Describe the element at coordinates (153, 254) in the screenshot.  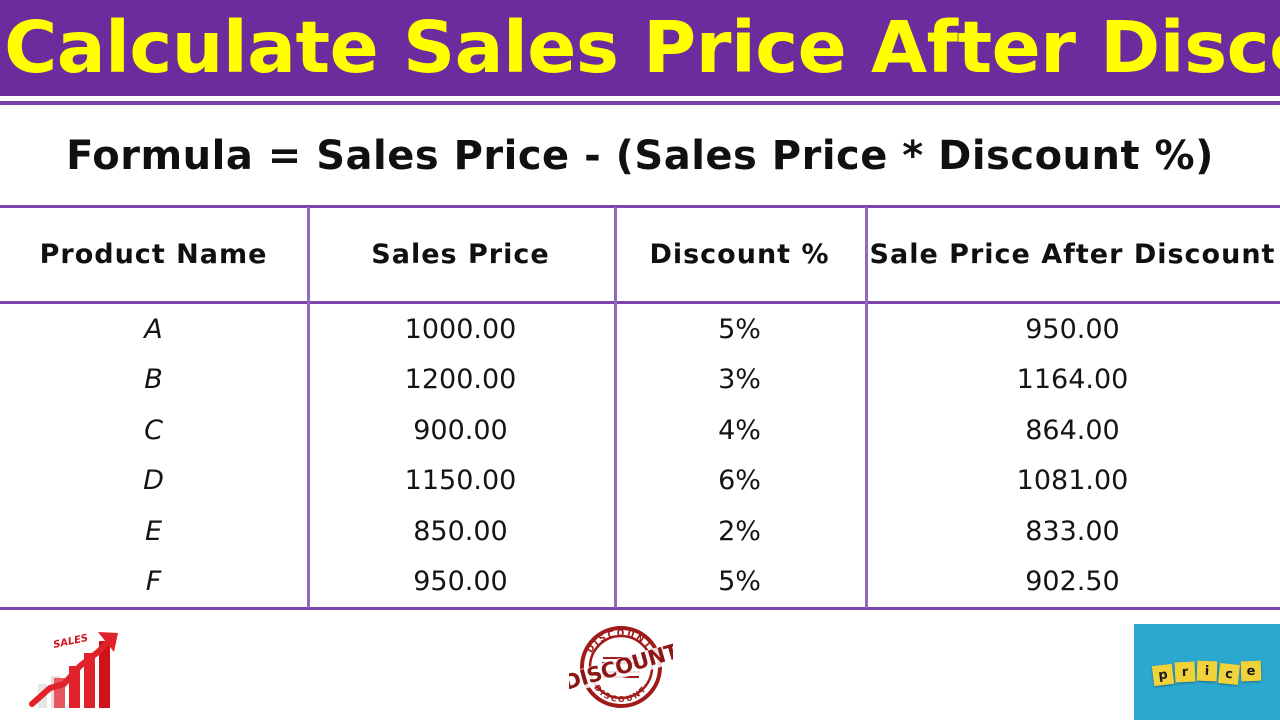
I see `column-header-product-name: Product Name` at that location.